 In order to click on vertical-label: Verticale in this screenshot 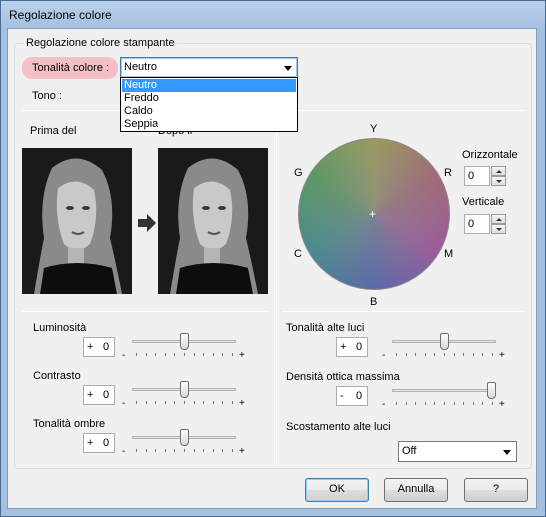, I will do `click(483, 202)`.